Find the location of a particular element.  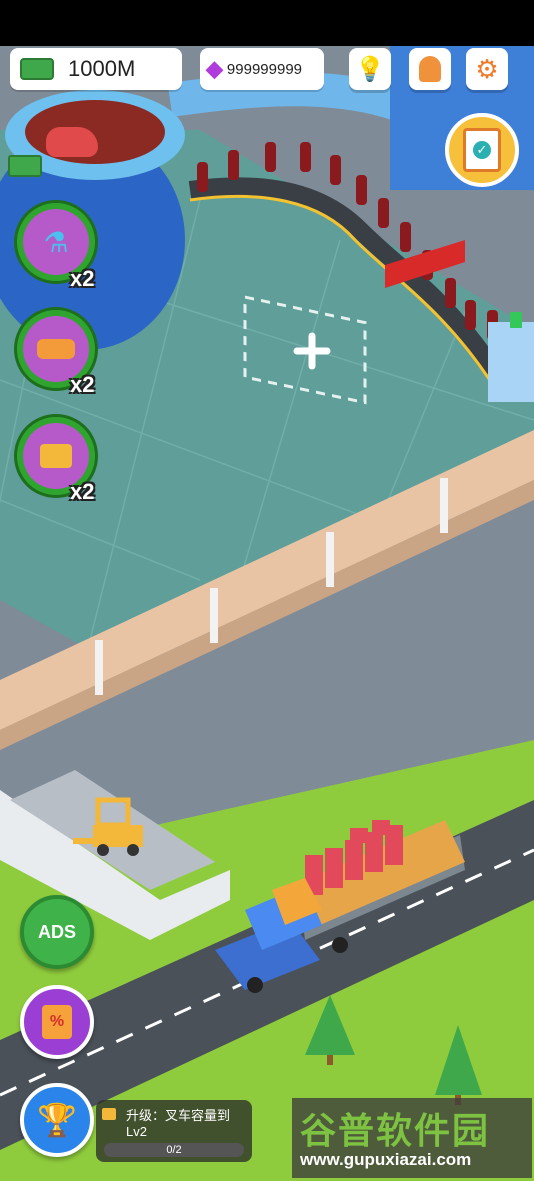

conveyor-upgrade-icon: ⚗ is located at coordinates (56, 242).